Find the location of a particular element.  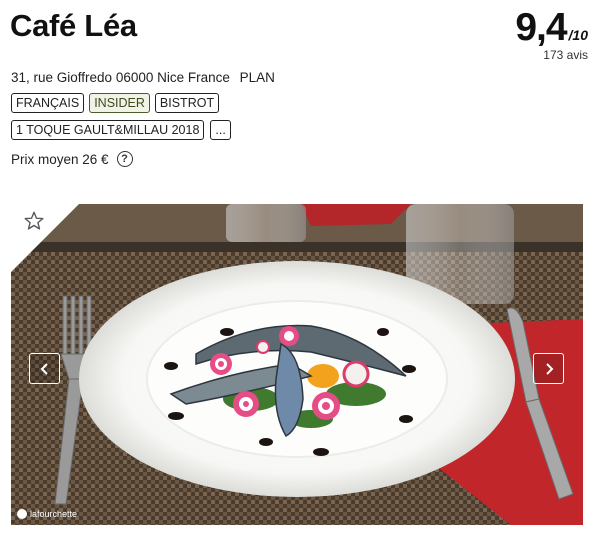

review-count: 173 avis is located at coordinates (551, 55).